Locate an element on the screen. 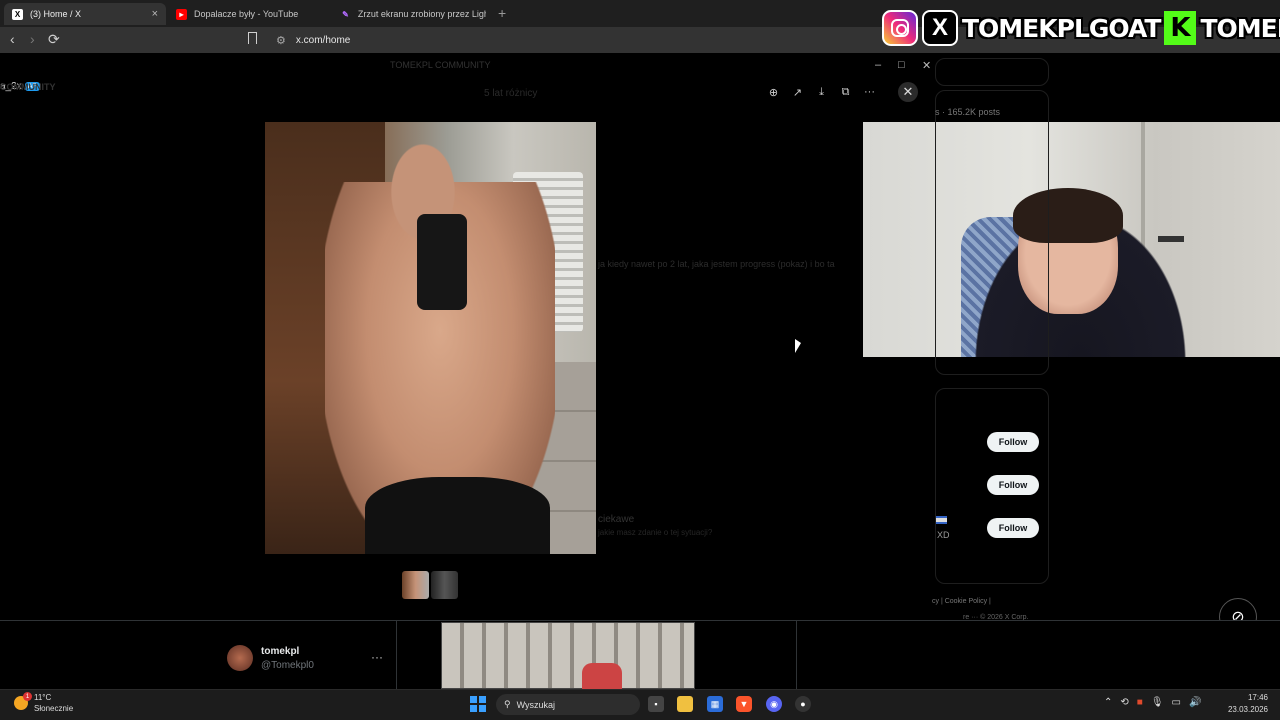  weather-widget: 11°C Słonecznie is located at coordinates (43, 703).